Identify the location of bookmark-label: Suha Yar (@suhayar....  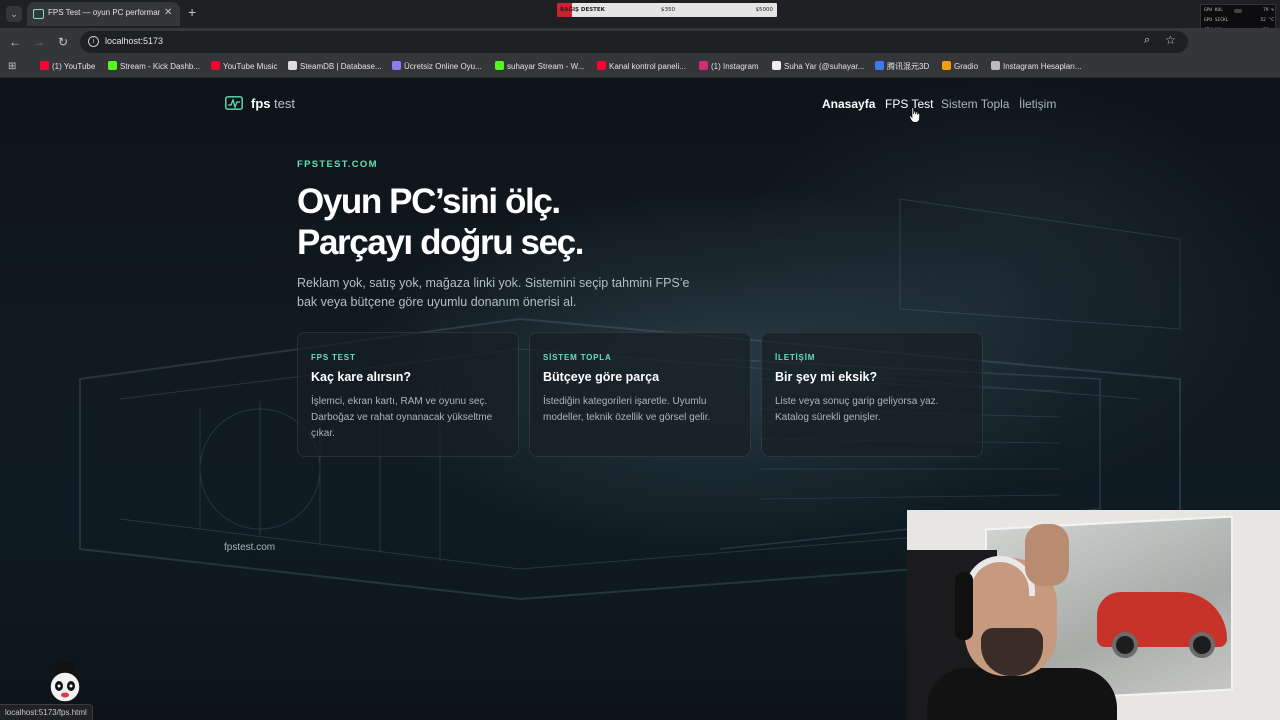
(824, 66).